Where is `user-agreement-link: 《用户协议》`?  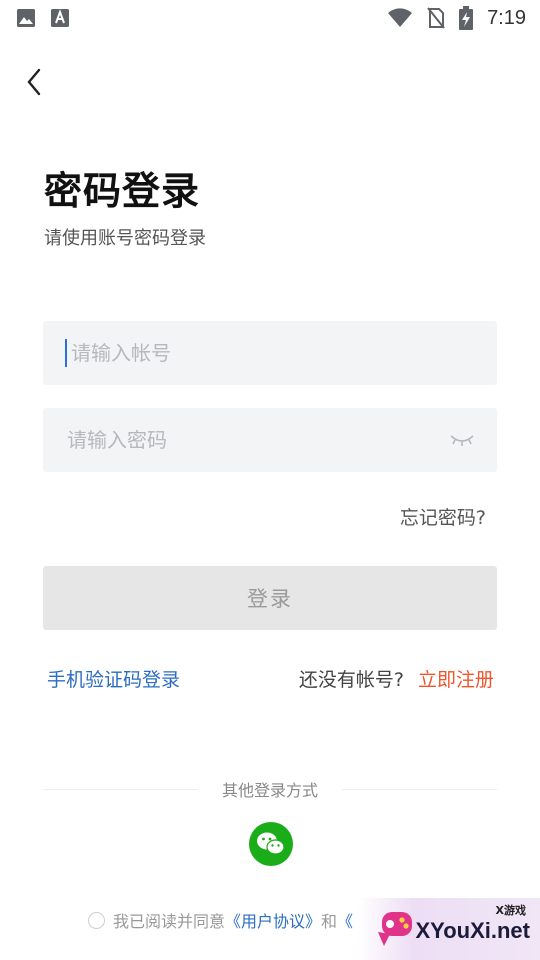 user-agreement-link: 《用户协议》 is located at coordinates (273, 920).